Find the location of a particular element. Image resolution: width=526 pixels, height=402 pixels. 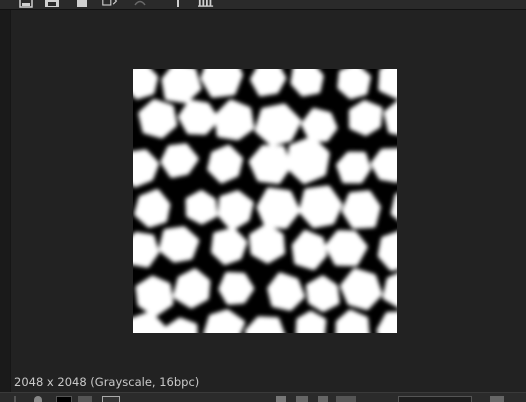

zoom-dropdown is located at coordinates (435, 399).